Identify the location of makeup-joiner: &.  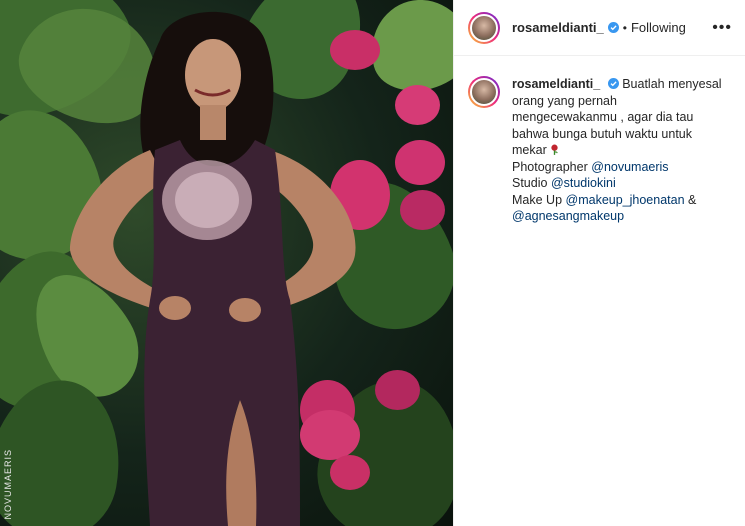
(692, 199).